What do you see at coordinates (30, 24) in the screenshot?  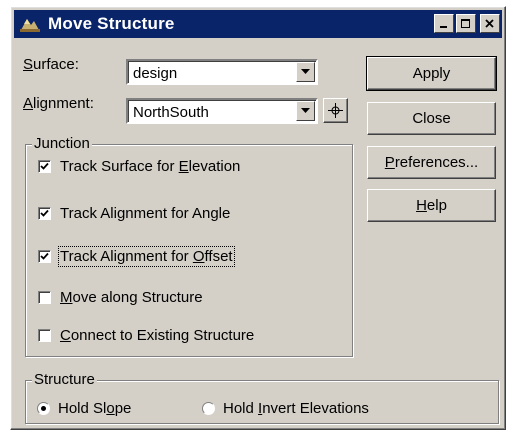 I see `app-icon` at bounding box center [30, 24].